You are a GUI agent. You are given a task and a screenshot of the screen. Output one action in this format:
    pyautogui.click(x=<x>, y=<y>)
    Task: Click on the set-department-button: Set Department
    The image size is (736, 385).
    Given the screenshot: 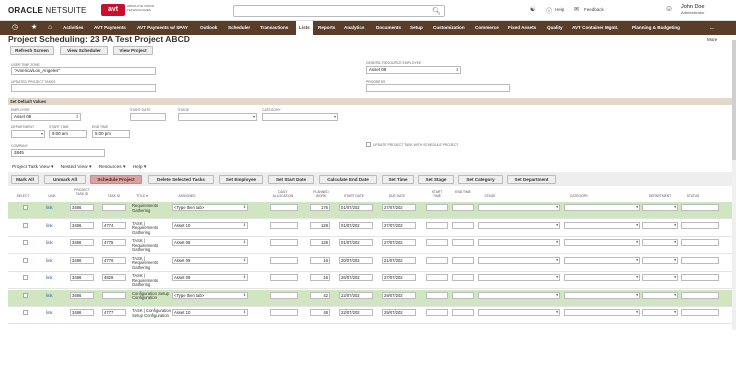 What is the action you would take?
    pyautogui.click(x=531, y=179)
    